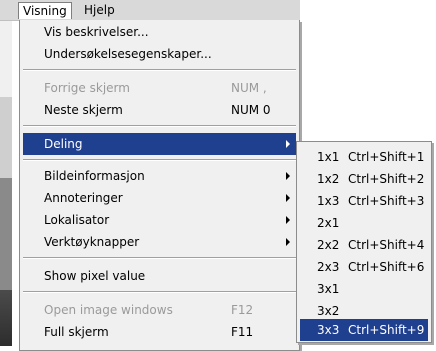  What do you see at coordinates (76, 332) in the screenshot?
I see `menu-item-label: Full skjerm` at bounding box center [76, 332].